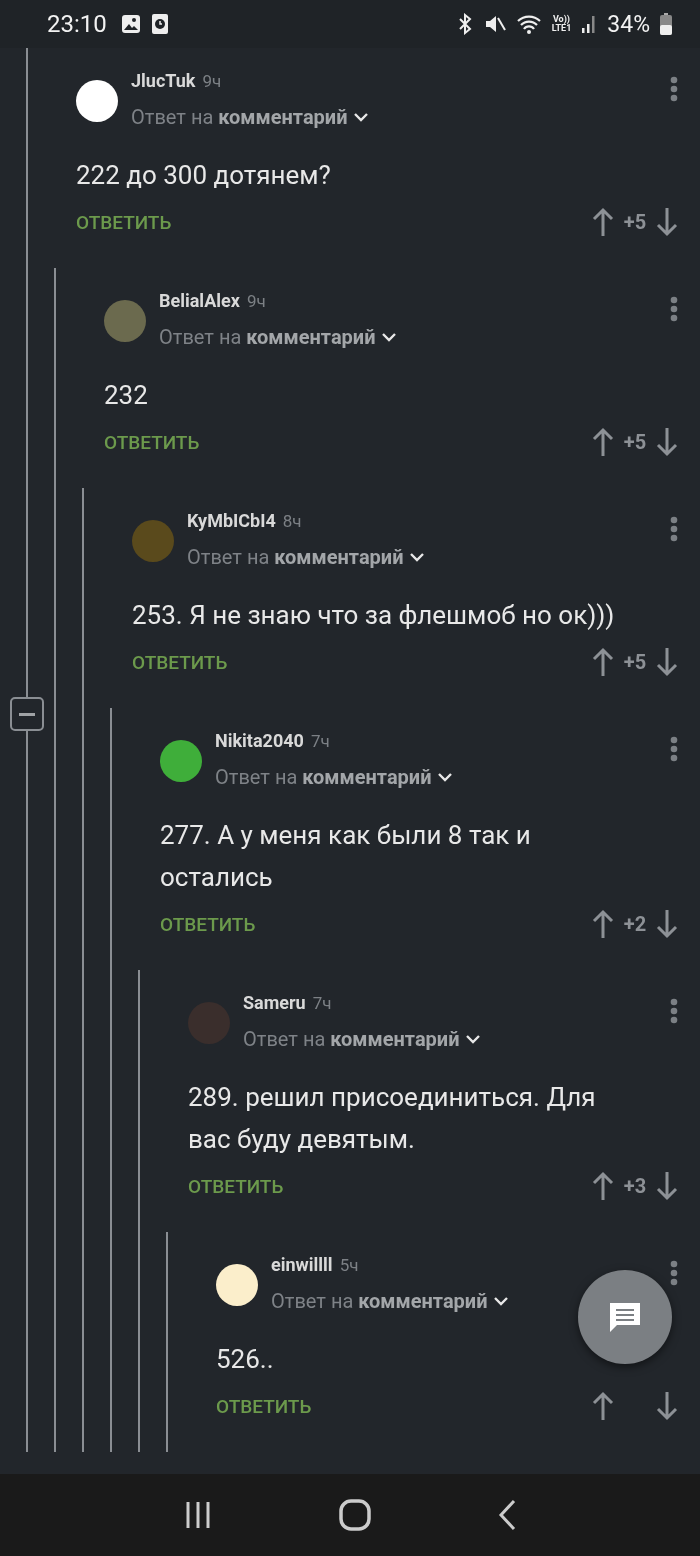  Describe the element at coordinates (666, 24) in the screenshot. I see `battery-icon` at that location.